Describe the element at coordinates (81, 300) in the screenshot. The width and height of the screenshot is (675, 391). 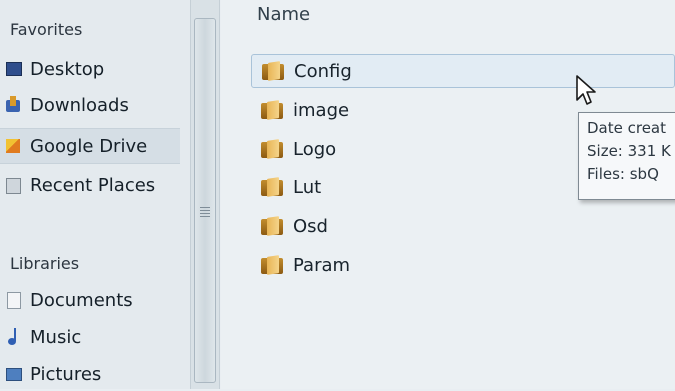
I see `nav-item-label: Documents` at that location.